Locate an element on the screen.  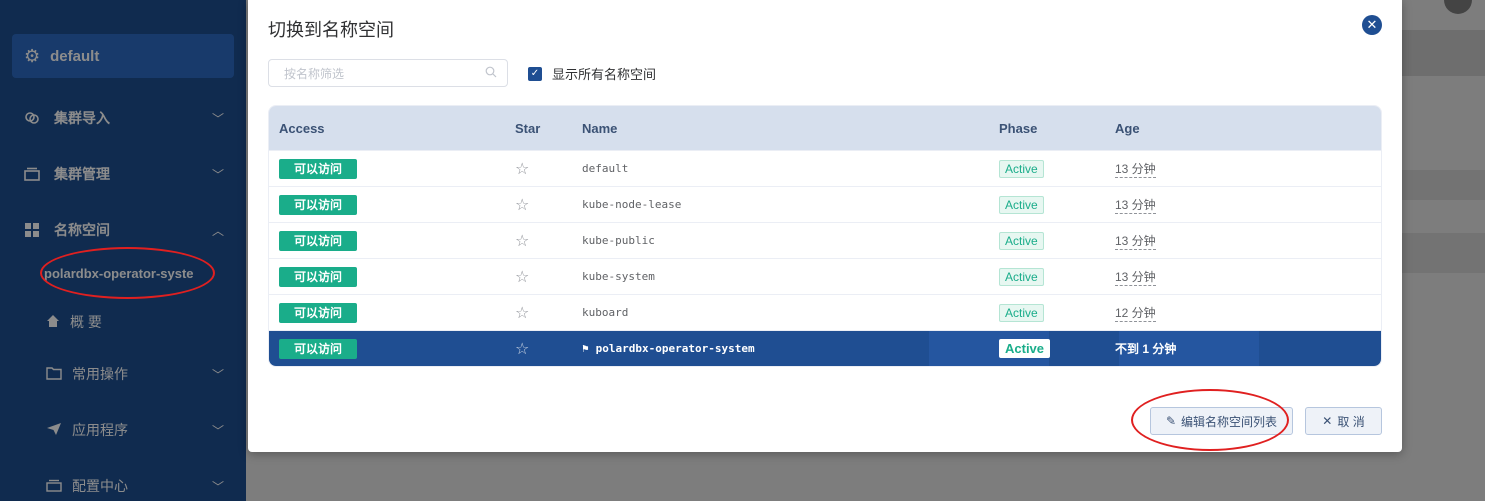
cancel-button: ✕ 取 消 is located at coordinates (1343, 421).